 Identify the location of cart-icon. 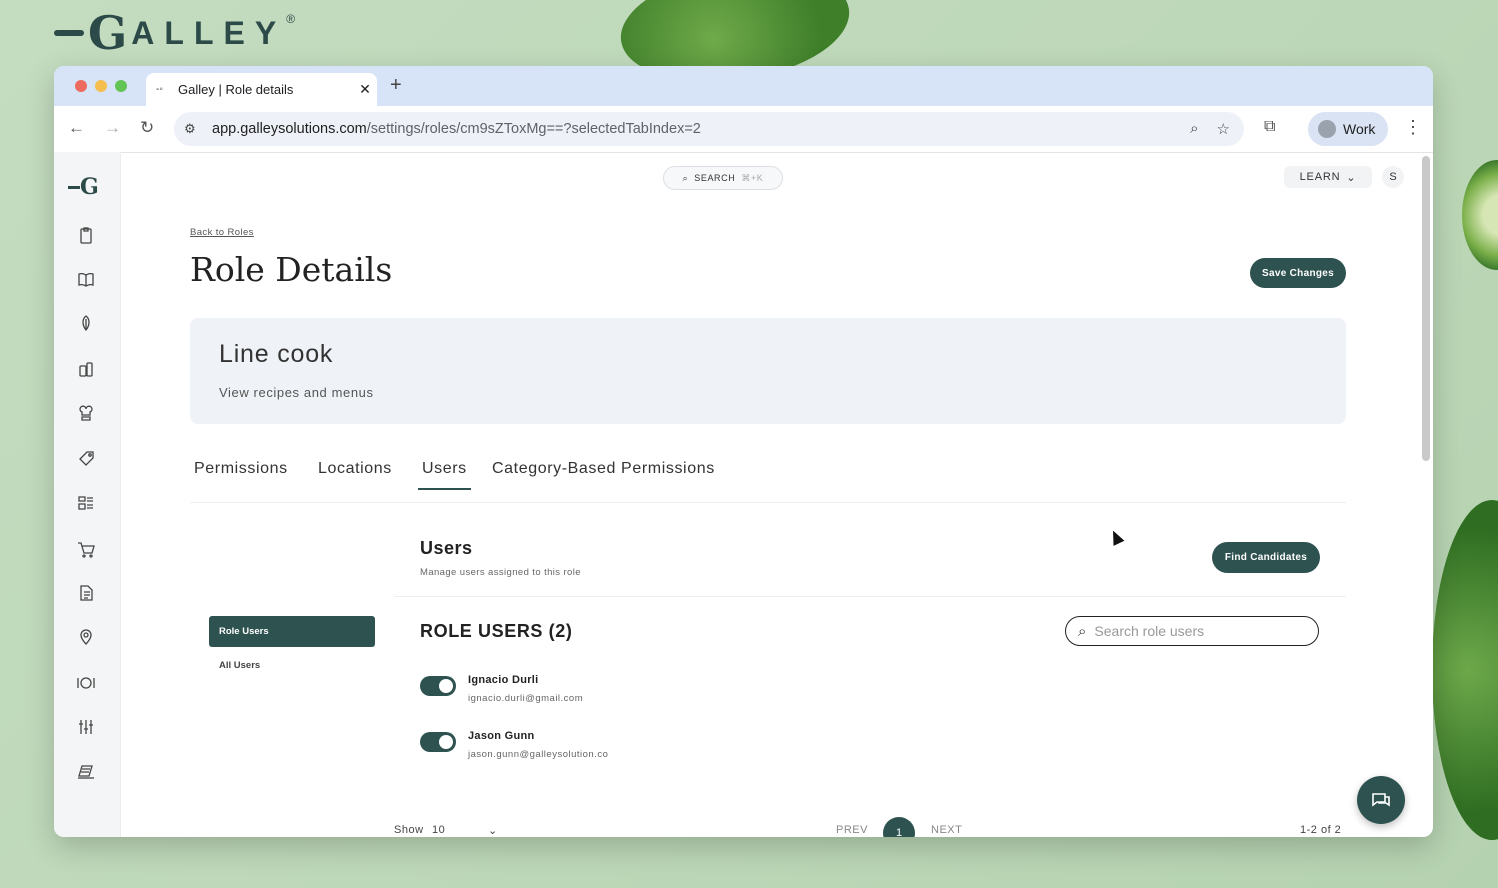
(86, 549).